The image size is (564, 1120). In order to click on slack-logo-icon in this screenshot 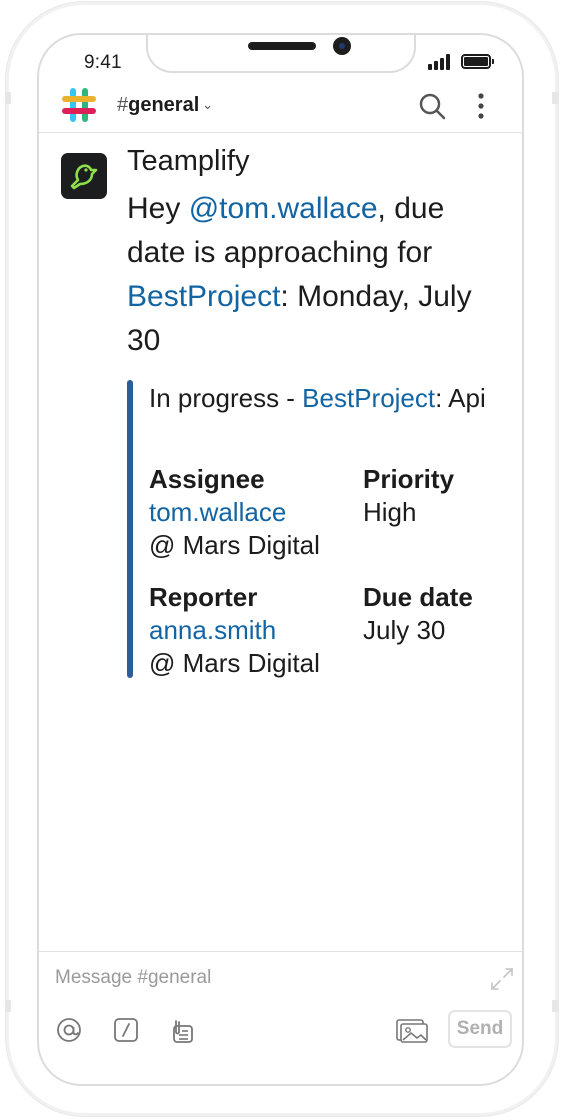, I will do `click(79, 105)`.